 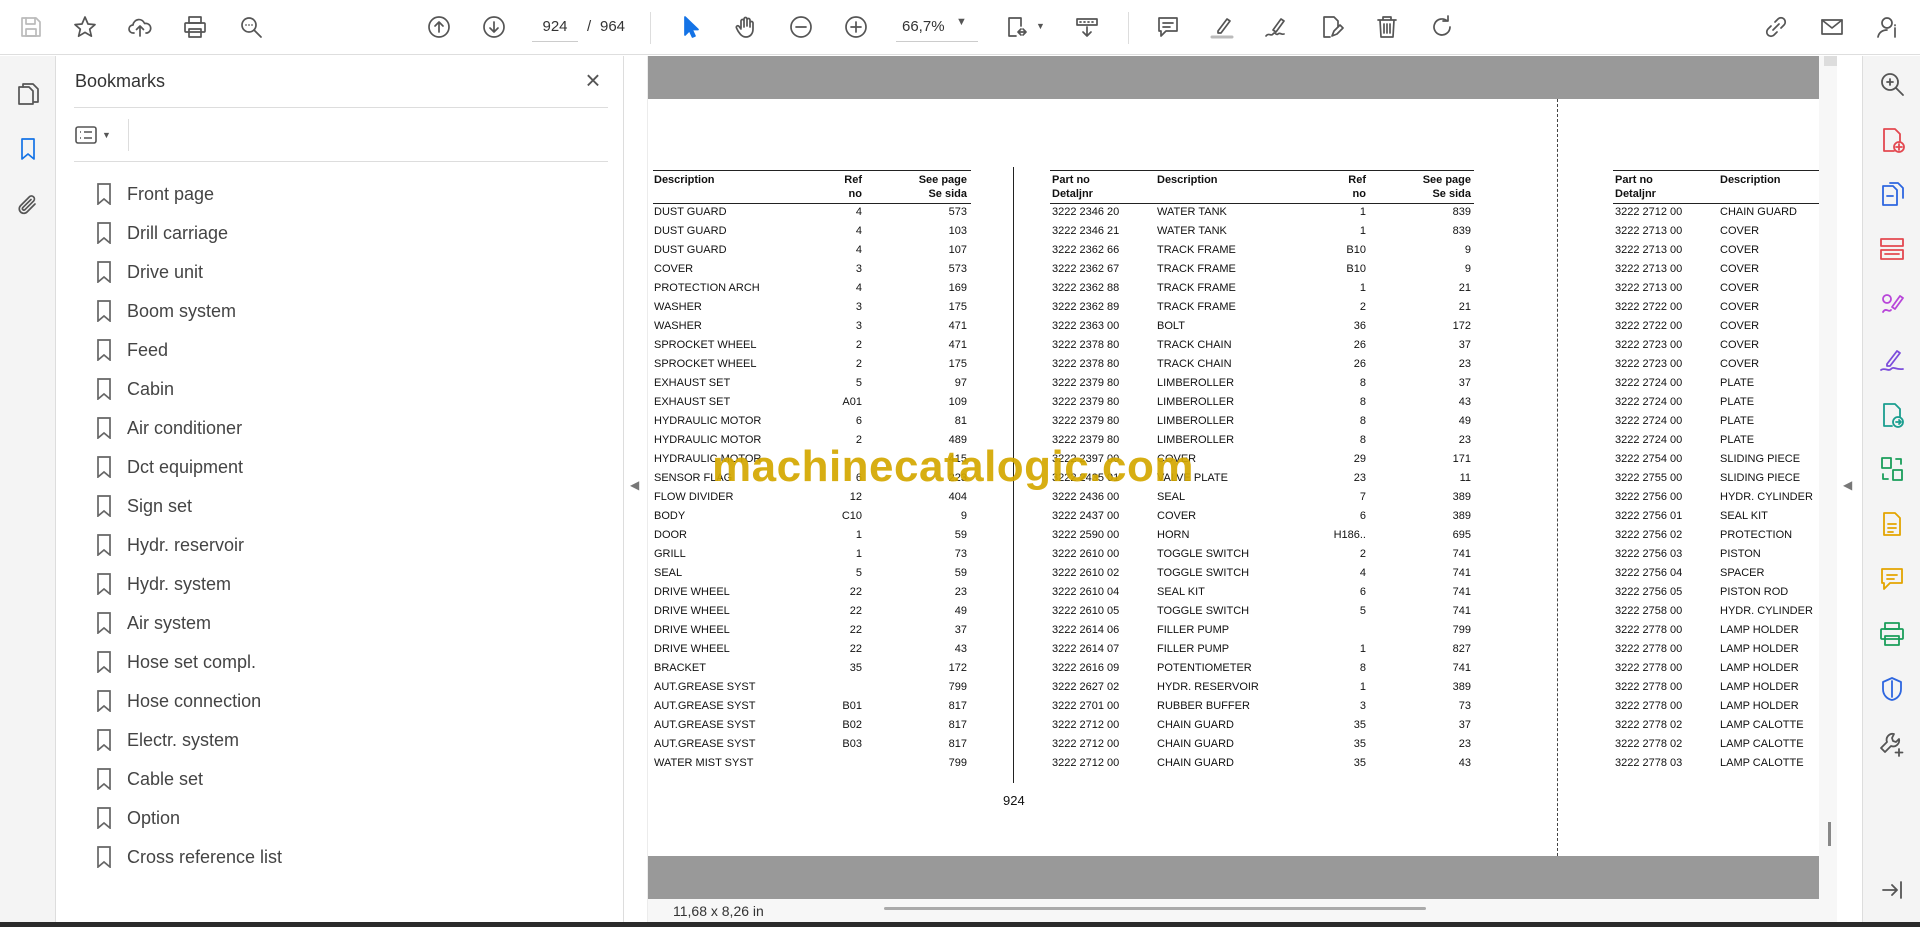 What do you see at coordinates (650, 28) in the screenshot?
I see `toolbar-divider` at bounding box center [650, 28].